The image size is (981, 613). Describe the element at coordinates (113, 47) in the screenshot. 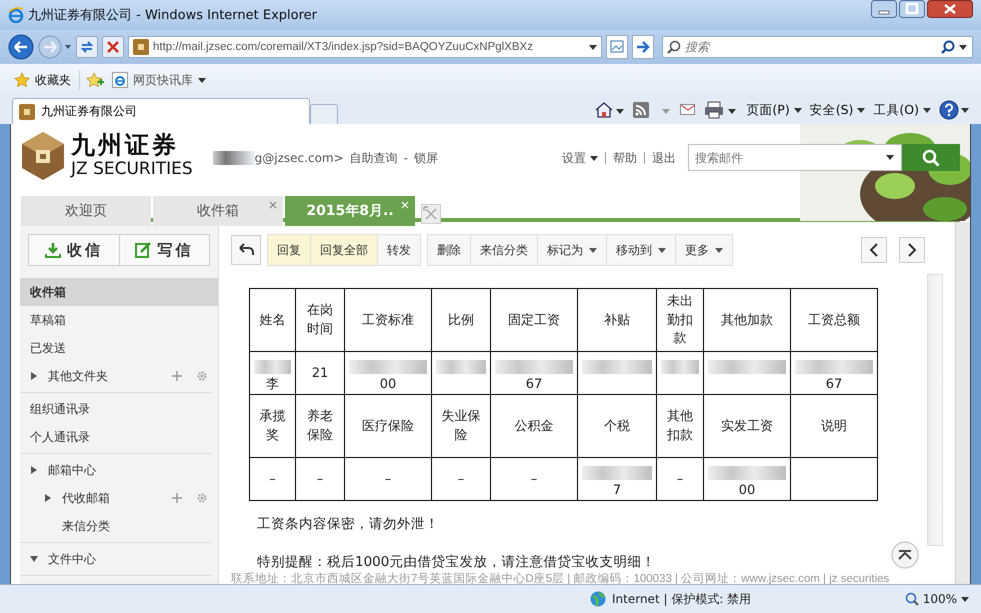

I see `stop-icon` at that location.